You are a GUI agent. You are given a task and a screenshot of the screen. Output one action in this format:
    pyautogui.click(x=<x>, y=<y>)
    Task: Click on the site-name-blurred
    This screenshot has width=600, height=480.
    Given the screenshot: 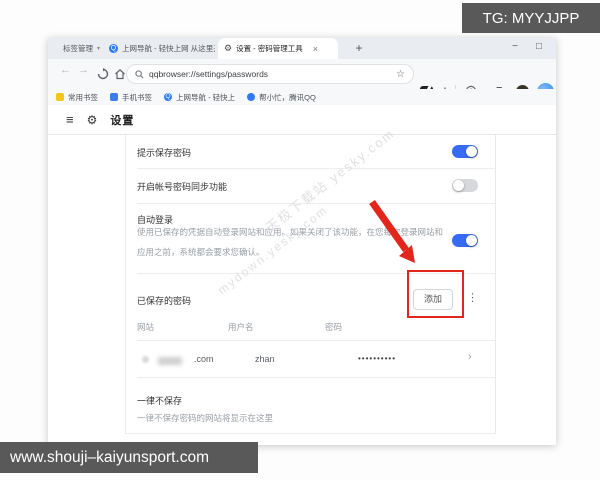 What is the action you would take?
    pyautogui.click(x=170, y=361)
    